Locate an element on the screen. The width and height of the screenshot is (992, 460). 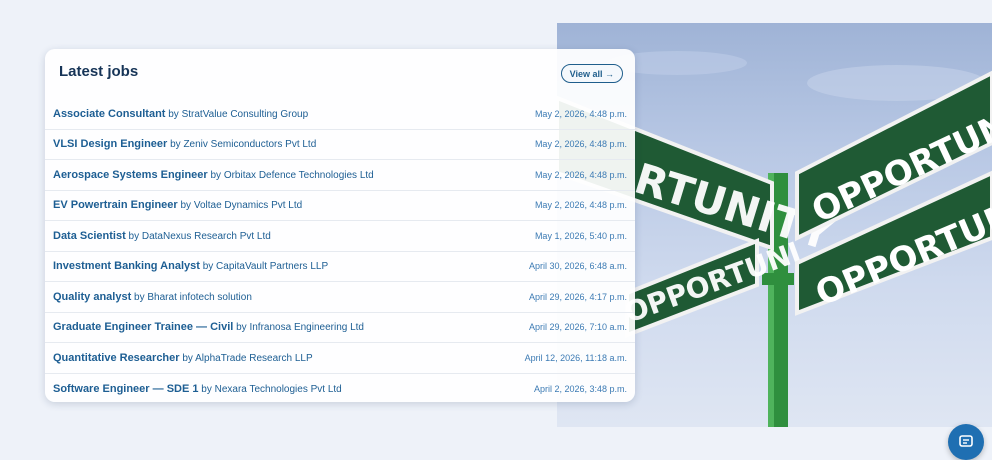
job-title-link: Aerospace Systems Engineer is located at coordinates (130, 175).